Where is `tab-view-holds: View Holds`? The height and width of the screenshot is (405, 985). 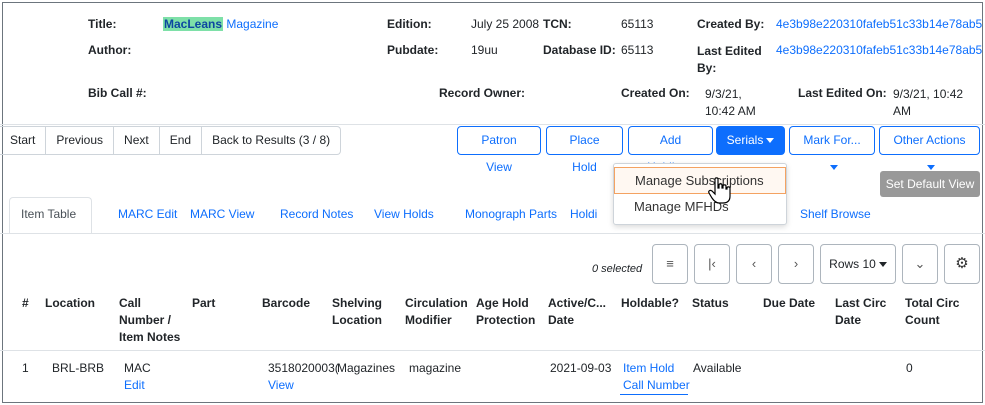
tab-view-holds: View Holds is located at coordinates (404, 214).